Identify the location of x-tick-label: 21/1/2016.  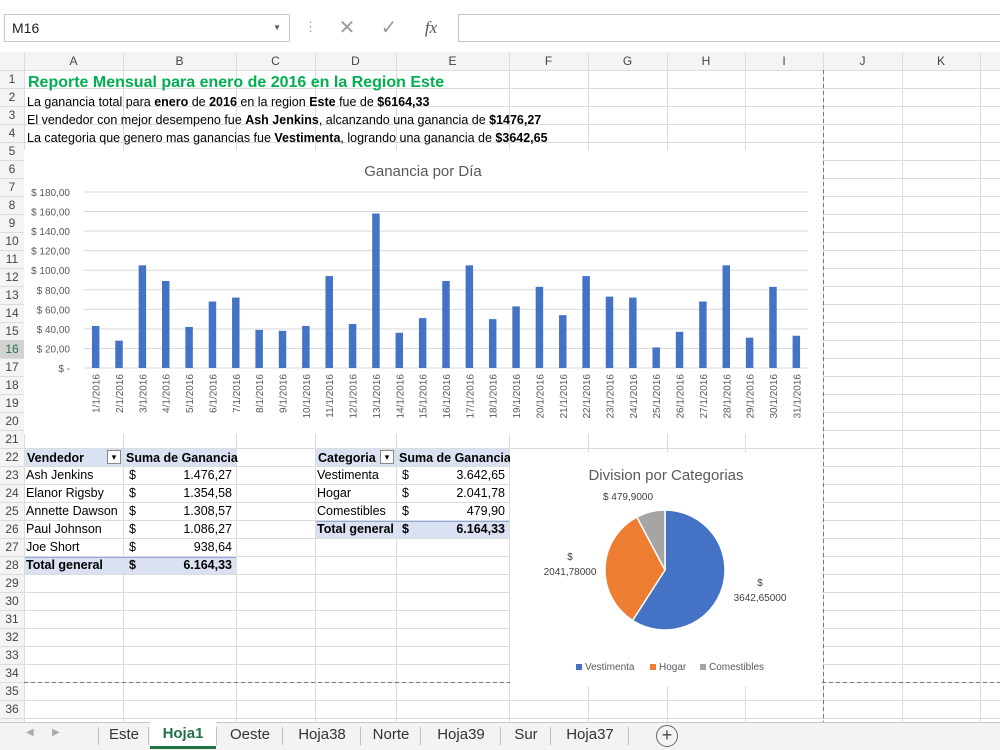
(564, 396).